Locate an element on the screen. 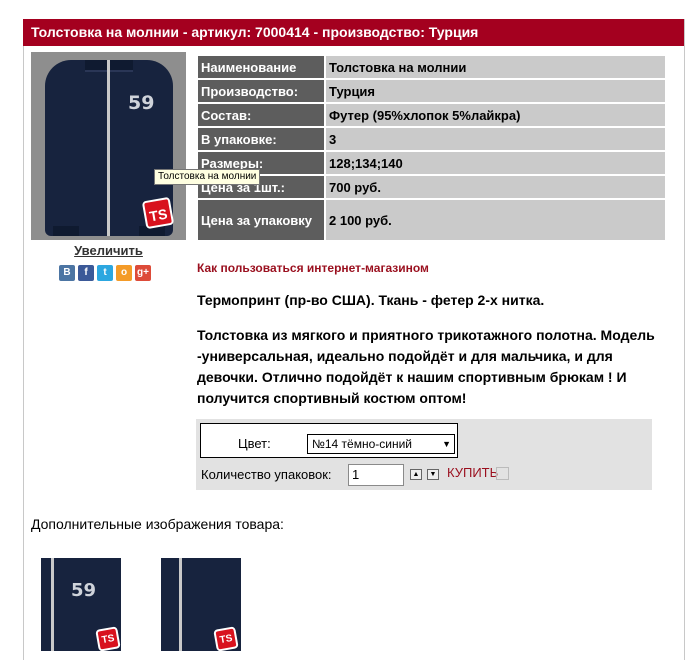 The width and height of the screenshot is (697, 660). spec-key: Цена за упаковку is located at coordinates (261, 220).